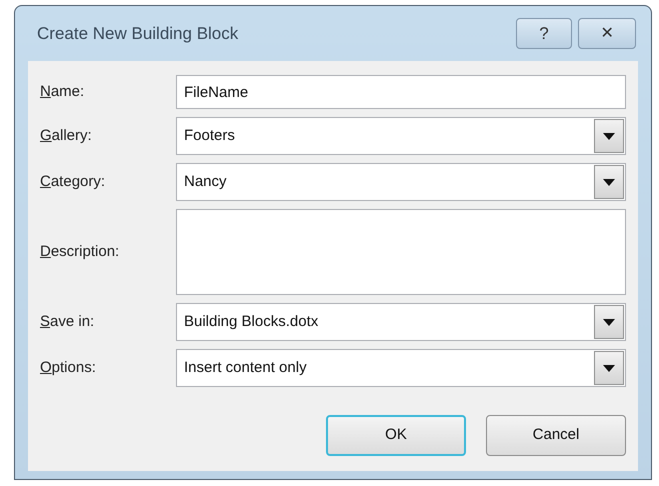 The height and width of the screenshot is (486, 659). What do you see at coordinates (607, 33) in the screenshot?
I see `close-button: ✕` at bounding box center [607, 33].